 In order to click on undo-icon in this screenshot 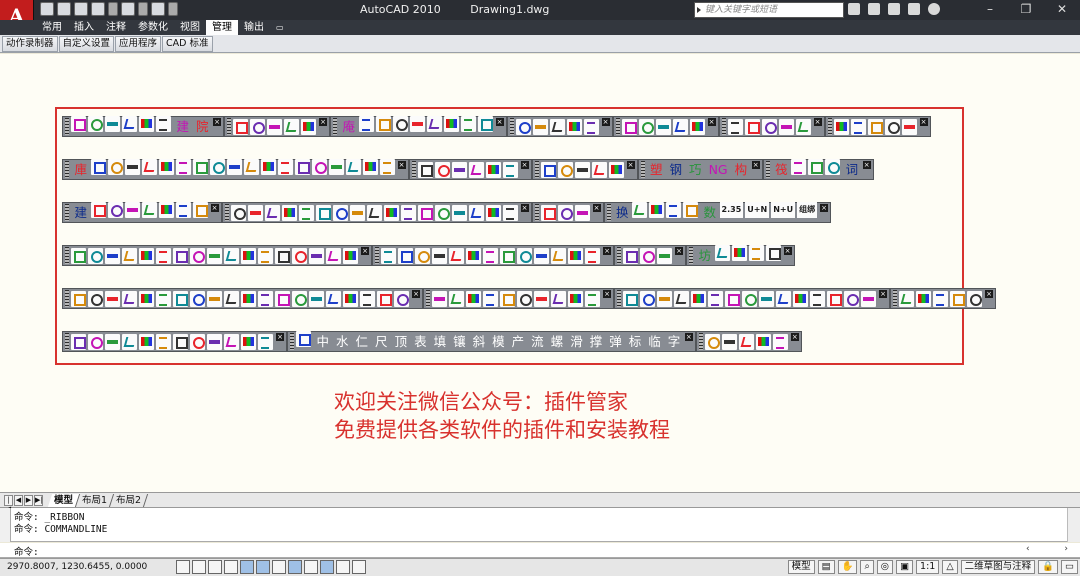, I will do `click(98, 9)`.